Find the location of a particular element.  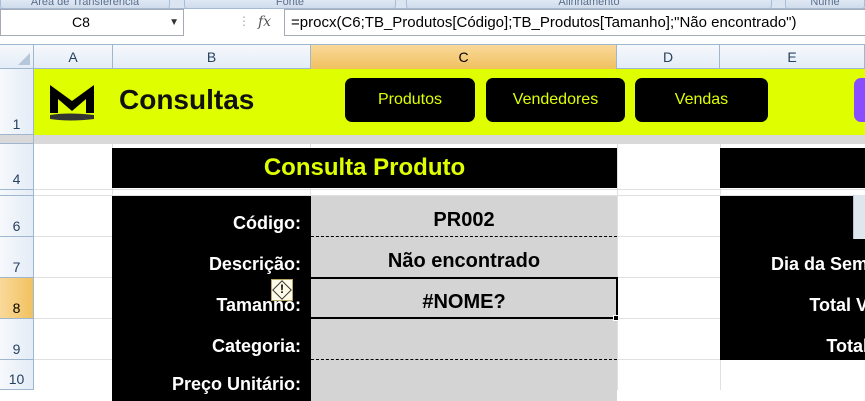

value-codigo: PR002 is located at coordinates (464, 216).